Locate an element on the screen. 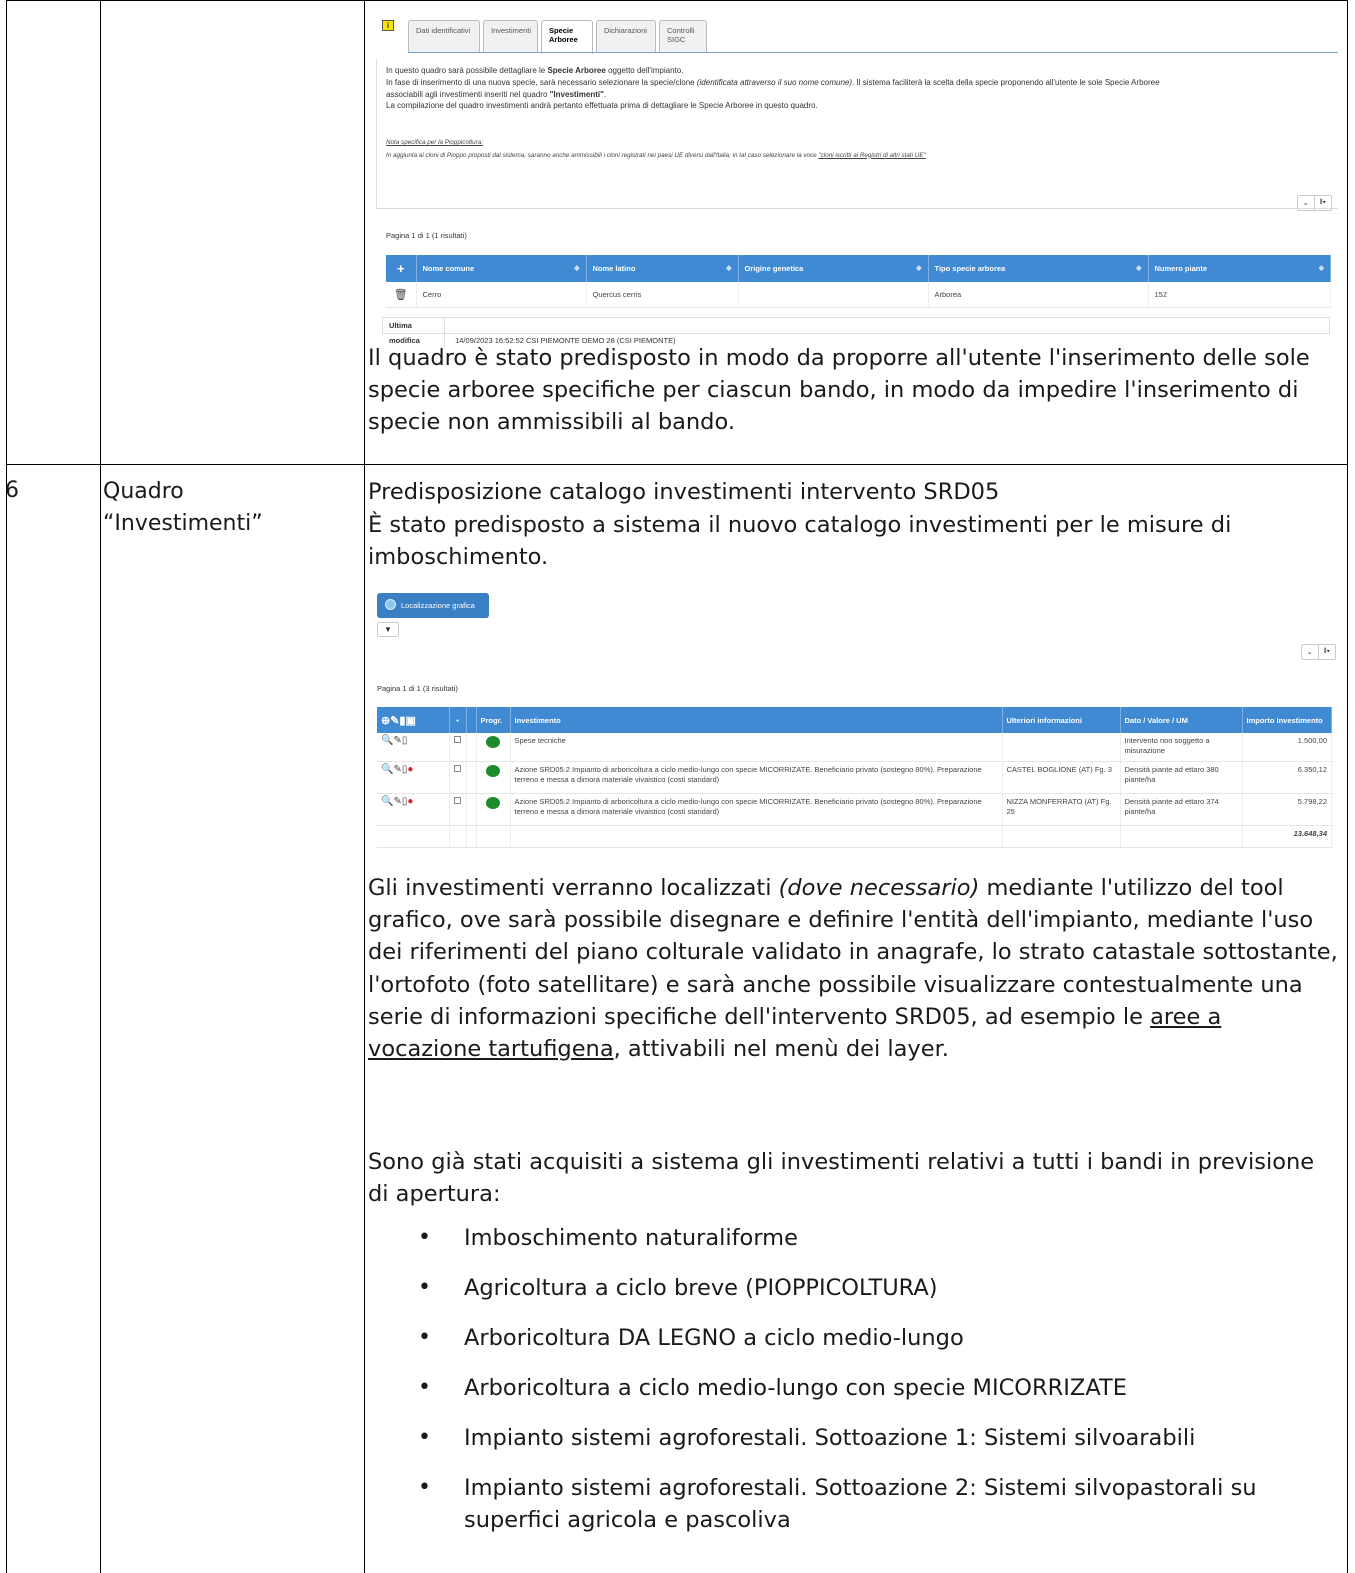 The height and width of the screenshot is (1573, 1355). cell-importo: 6.350,12 is located at coordinates (1287, 777).